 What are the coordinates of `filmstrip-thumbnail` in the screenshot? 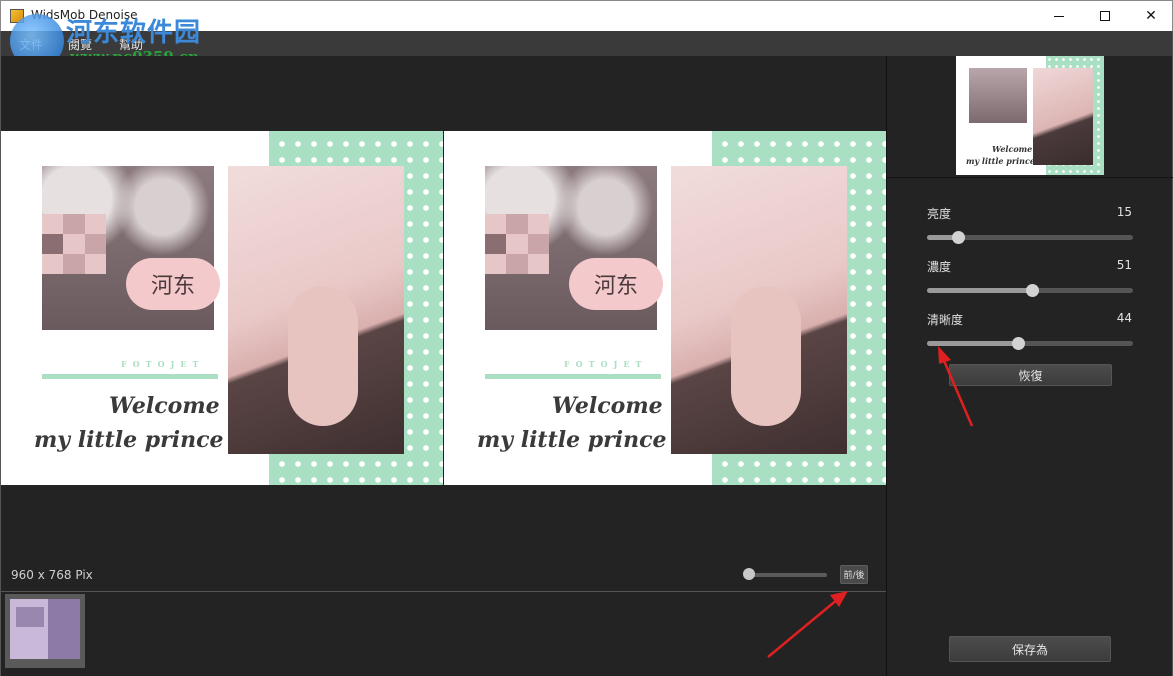 It's located at (45, 631).